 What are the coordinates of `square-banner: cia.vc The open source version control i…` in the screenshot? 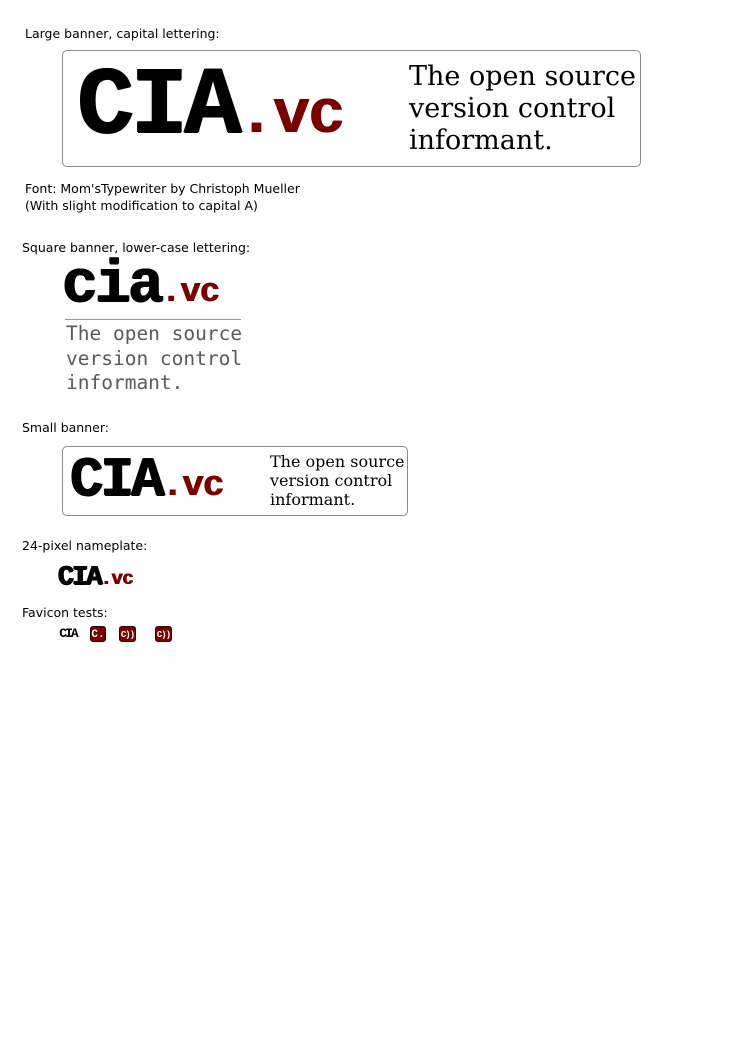 It's located at (157, 326).